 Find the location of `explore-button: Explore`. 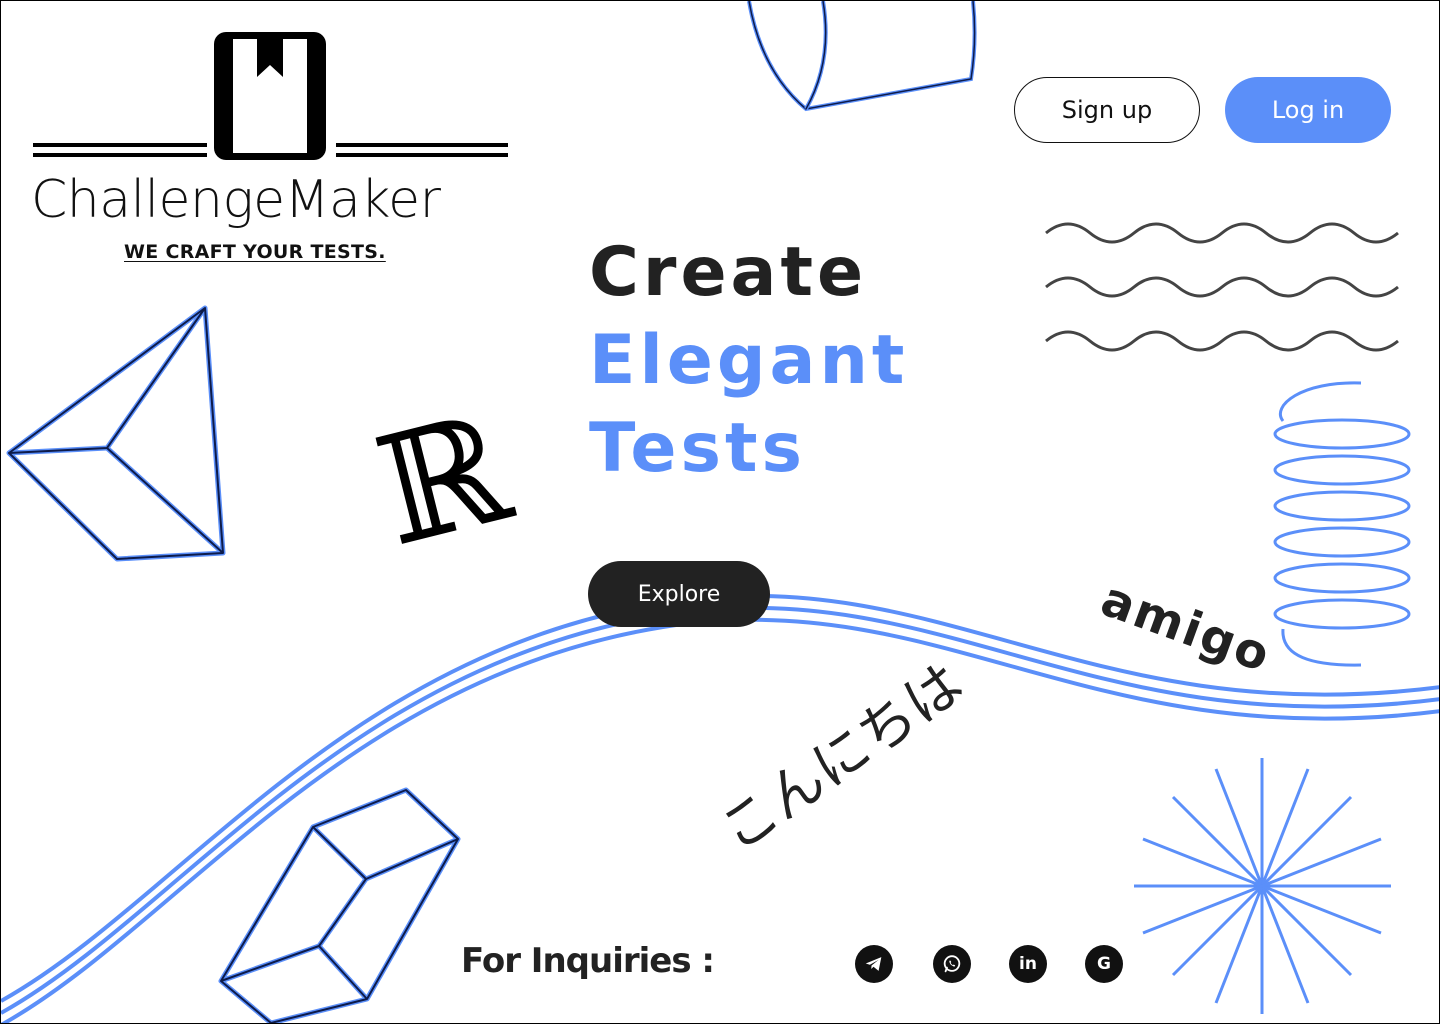

explore-button: Explore is located at coordinates (679, 594).